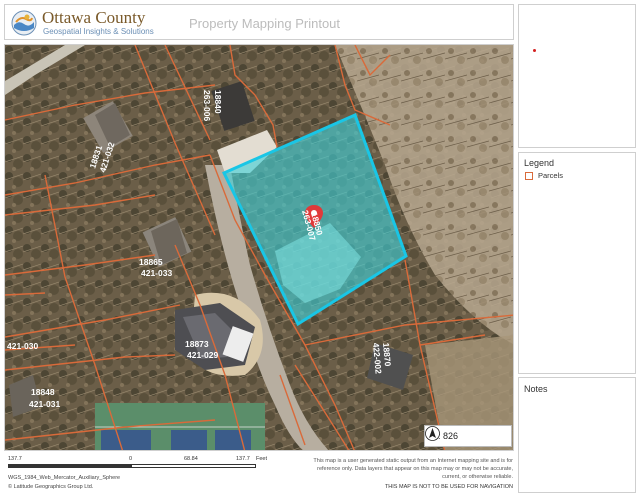 The height and width of the screenshot is (498, 640). I want to click on north-arrow-icon, so click(432, 433).